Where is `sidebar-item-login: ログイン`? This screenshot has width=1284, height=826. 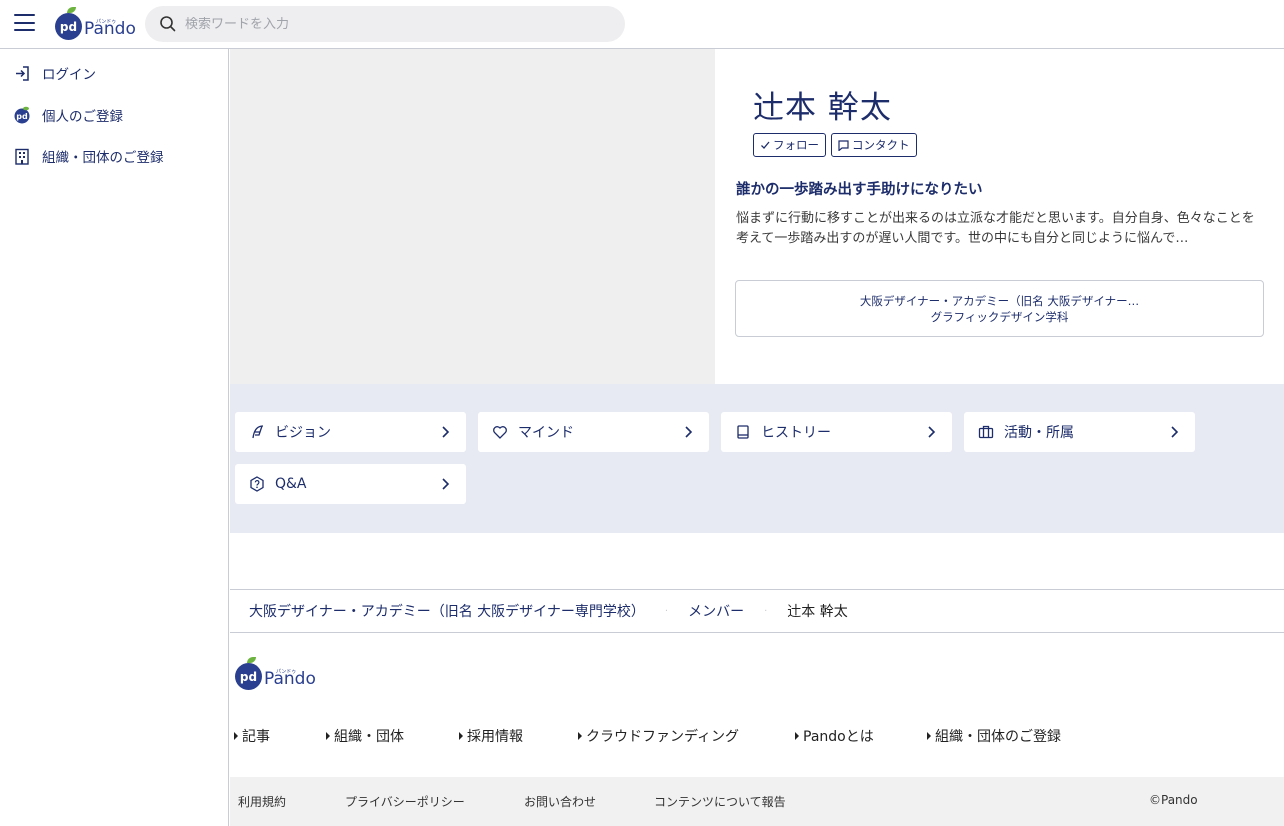
sidebar-item-login: ログイン is located at coordinates (54, 73).